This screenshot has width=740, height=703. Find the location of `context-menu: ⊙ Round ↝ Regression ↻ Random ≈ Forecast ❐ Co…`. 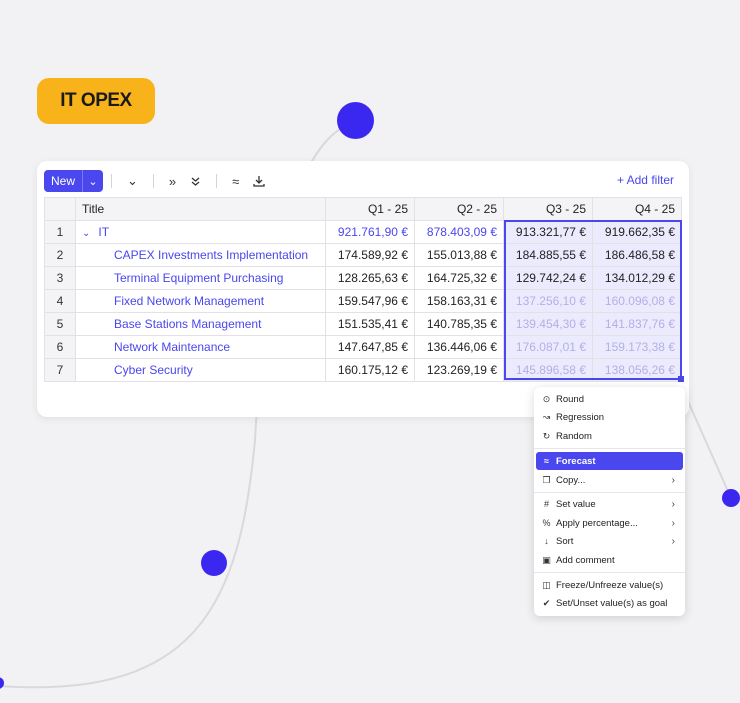

context-menu: ⊙ Round ↝ Regression ↻ Random ≈ Forecast ❐ Co… is located at coordinates (609, 501).